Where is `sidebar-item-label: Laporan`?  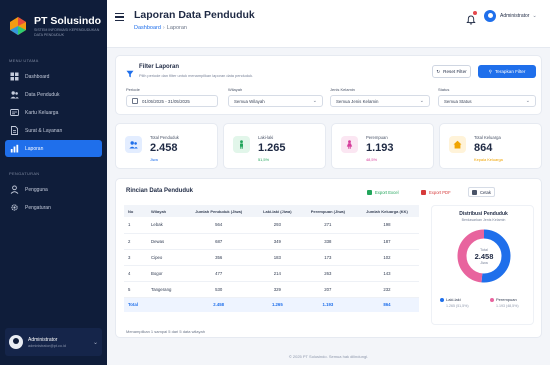
sidebar-item-label: Laporan is located at coordinates (34, 148).